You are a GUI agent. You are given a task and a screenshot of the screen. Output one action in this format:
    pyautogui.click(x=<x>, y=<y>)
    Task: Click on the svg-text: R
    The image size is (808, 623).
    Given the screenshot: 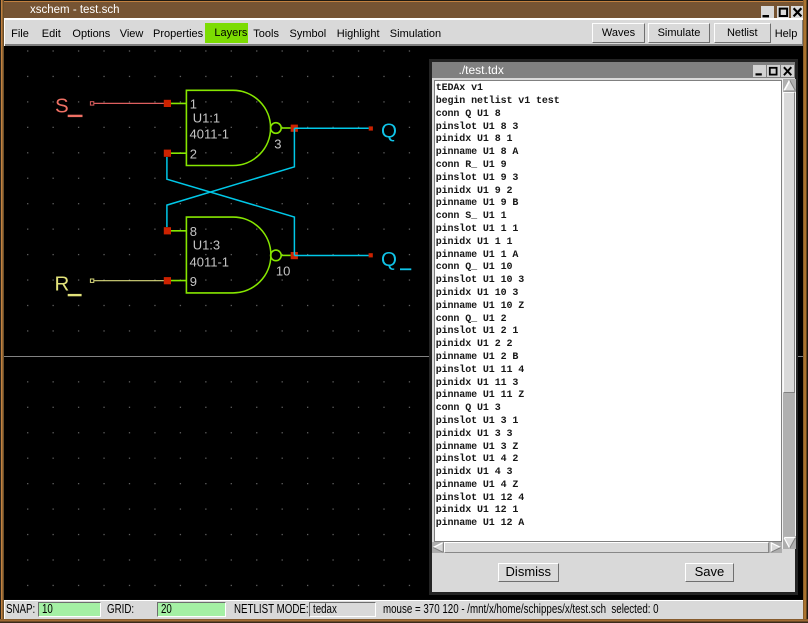 What is the action you would take?
    pyautogui.click(x=62, y=283)
    